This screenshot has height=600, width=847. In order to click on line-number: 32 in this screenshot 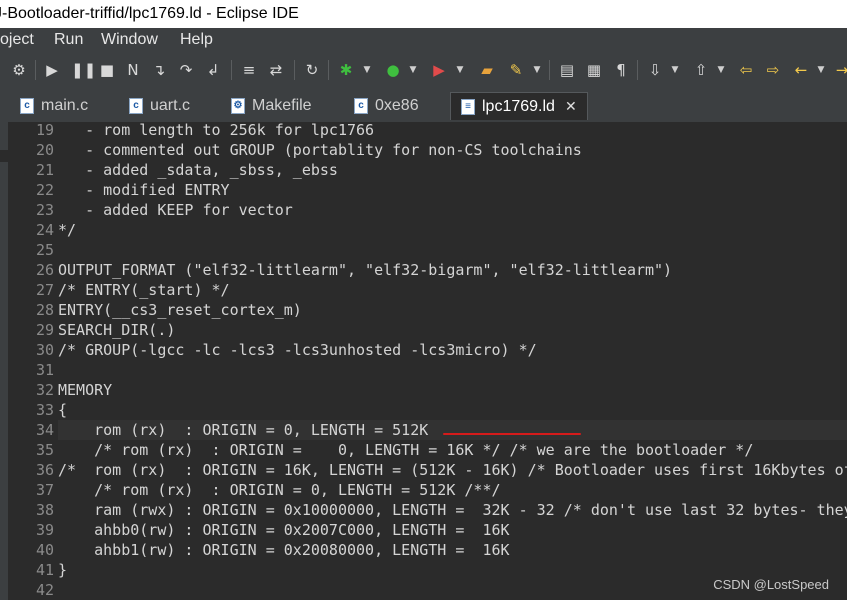, I will do `click(44, 390)`.